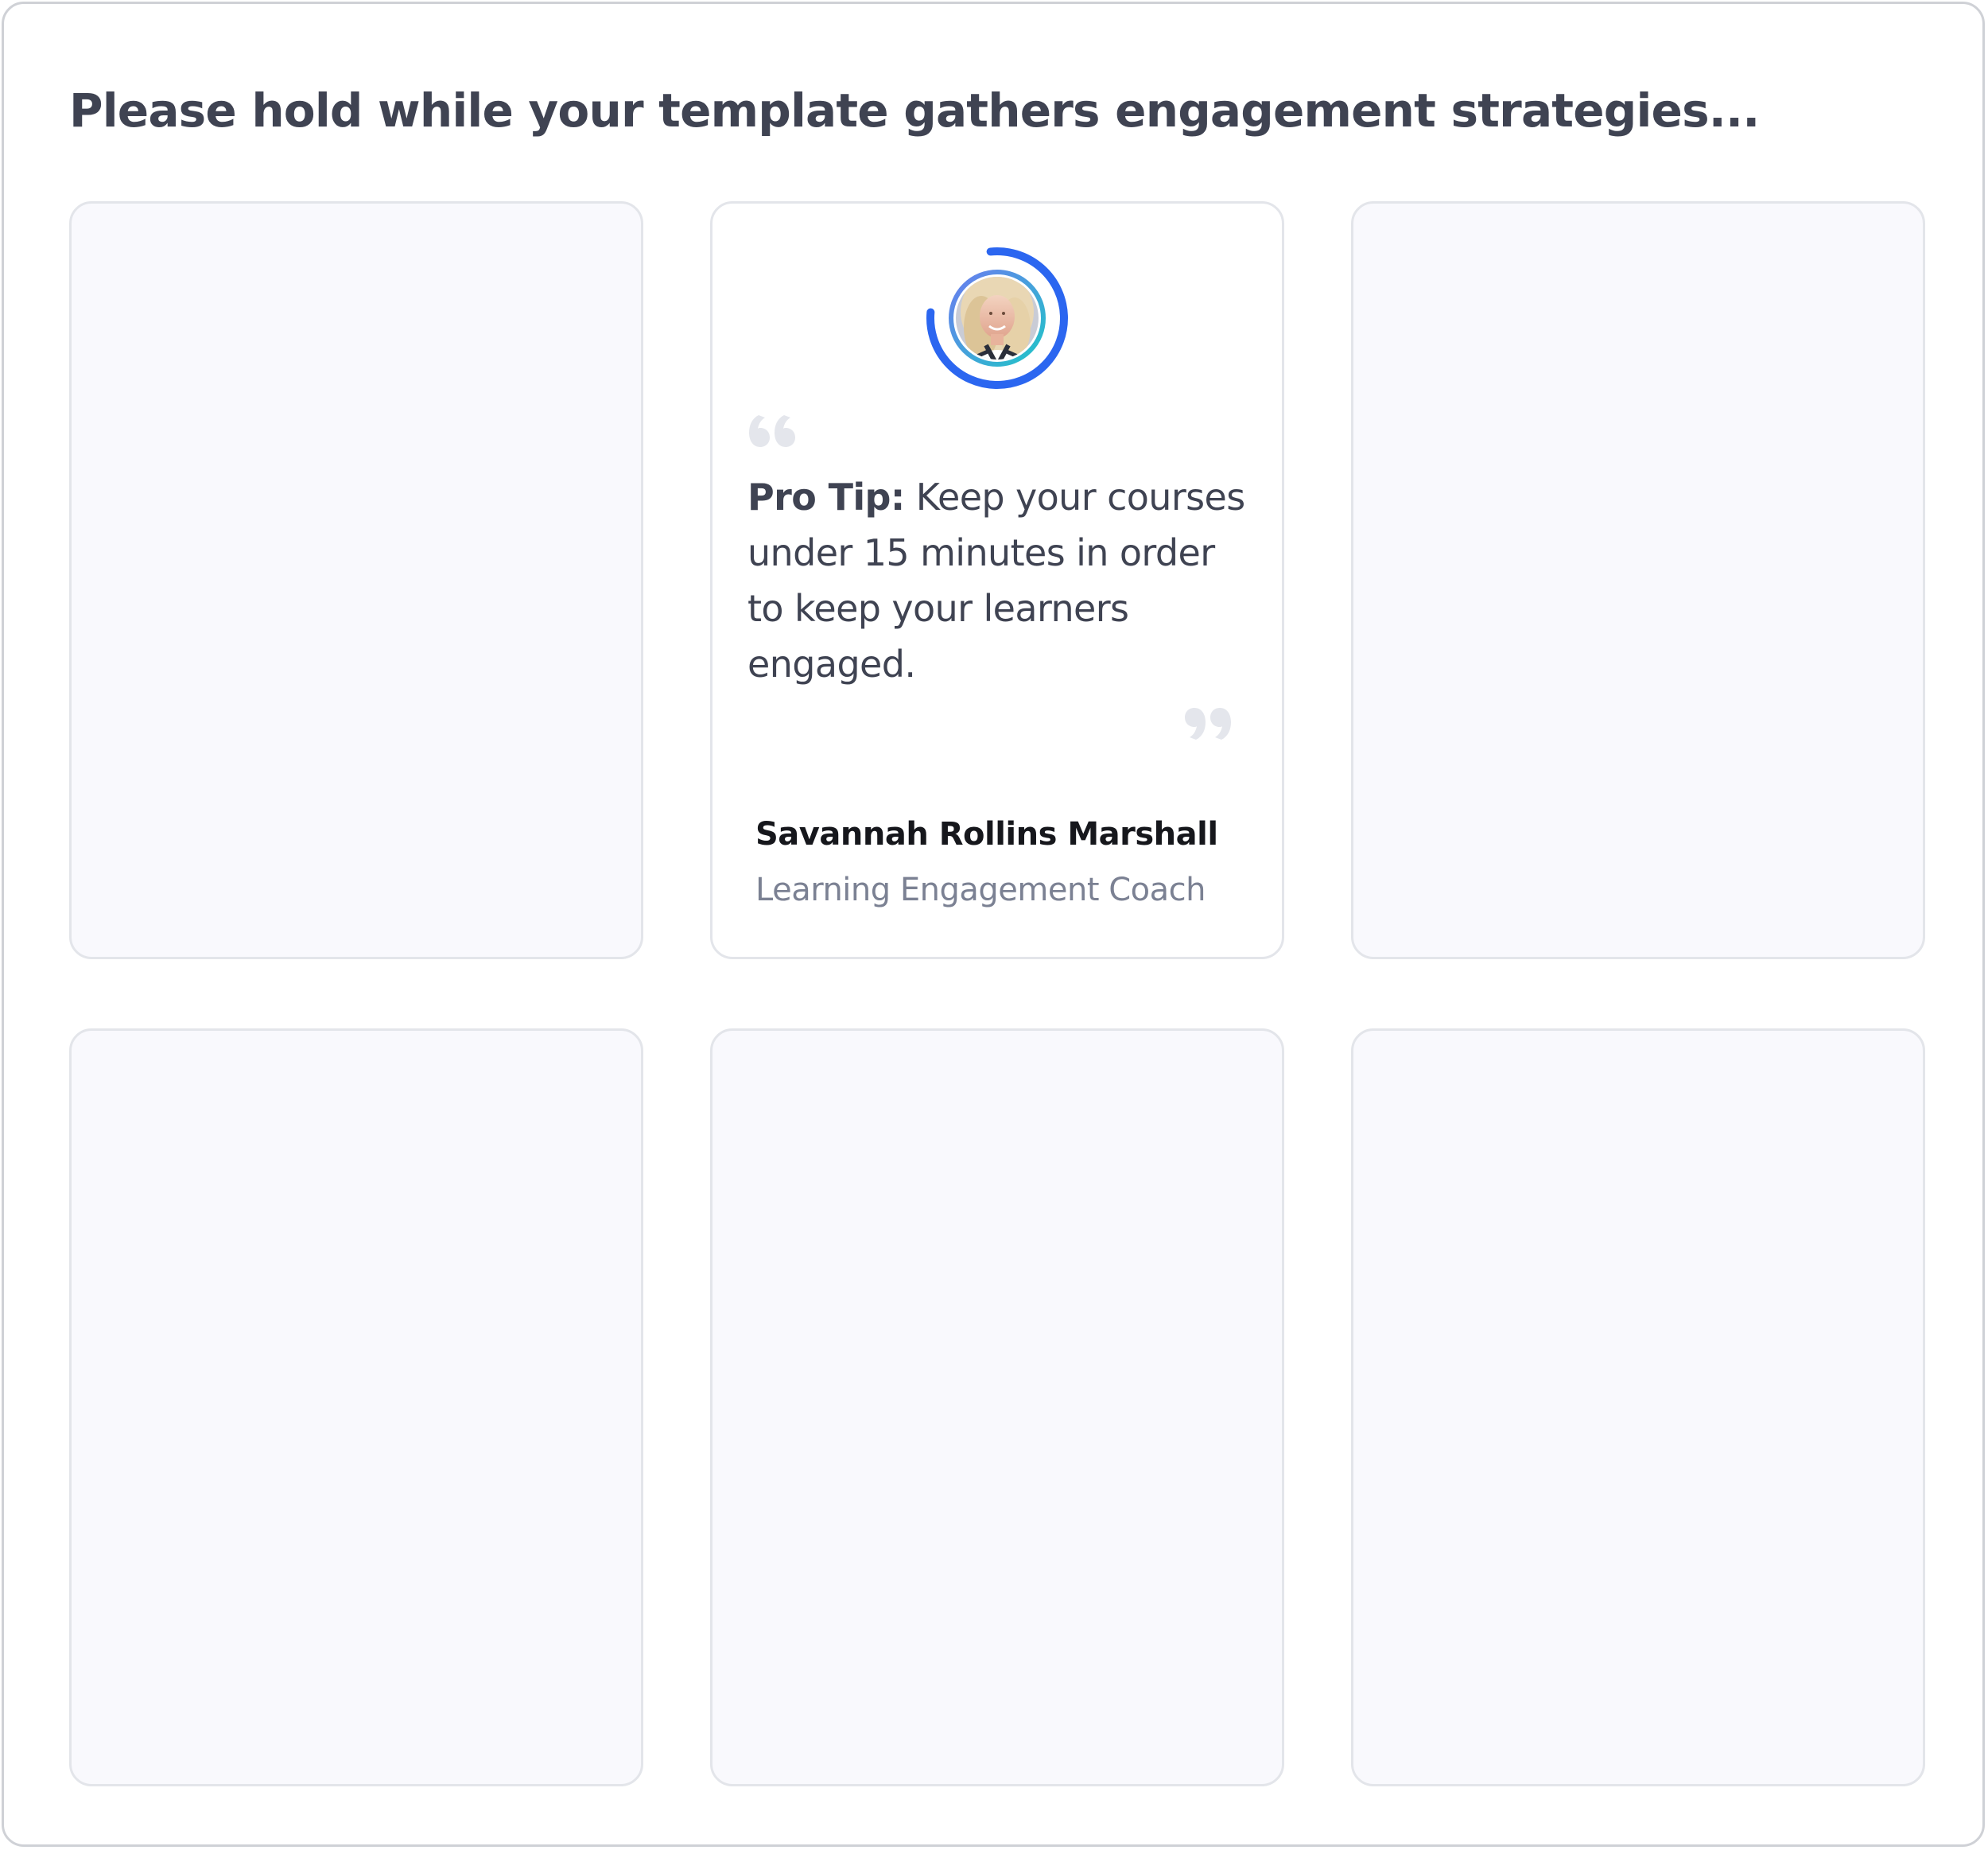 This screenshot has height=1850, width=1988. I want to click on quote-close-icon, so click(1208, 724).